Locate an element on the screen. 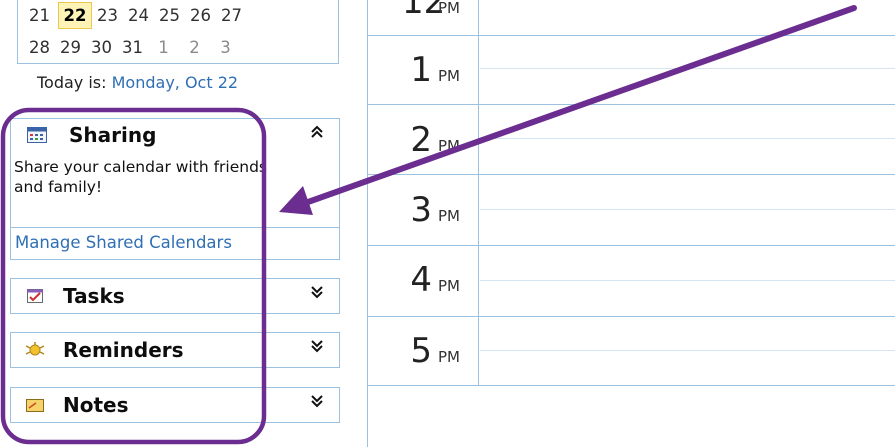 This screenshot has width=895, height=447. hour-label: 12 PM is located at coordinates (431, 11).